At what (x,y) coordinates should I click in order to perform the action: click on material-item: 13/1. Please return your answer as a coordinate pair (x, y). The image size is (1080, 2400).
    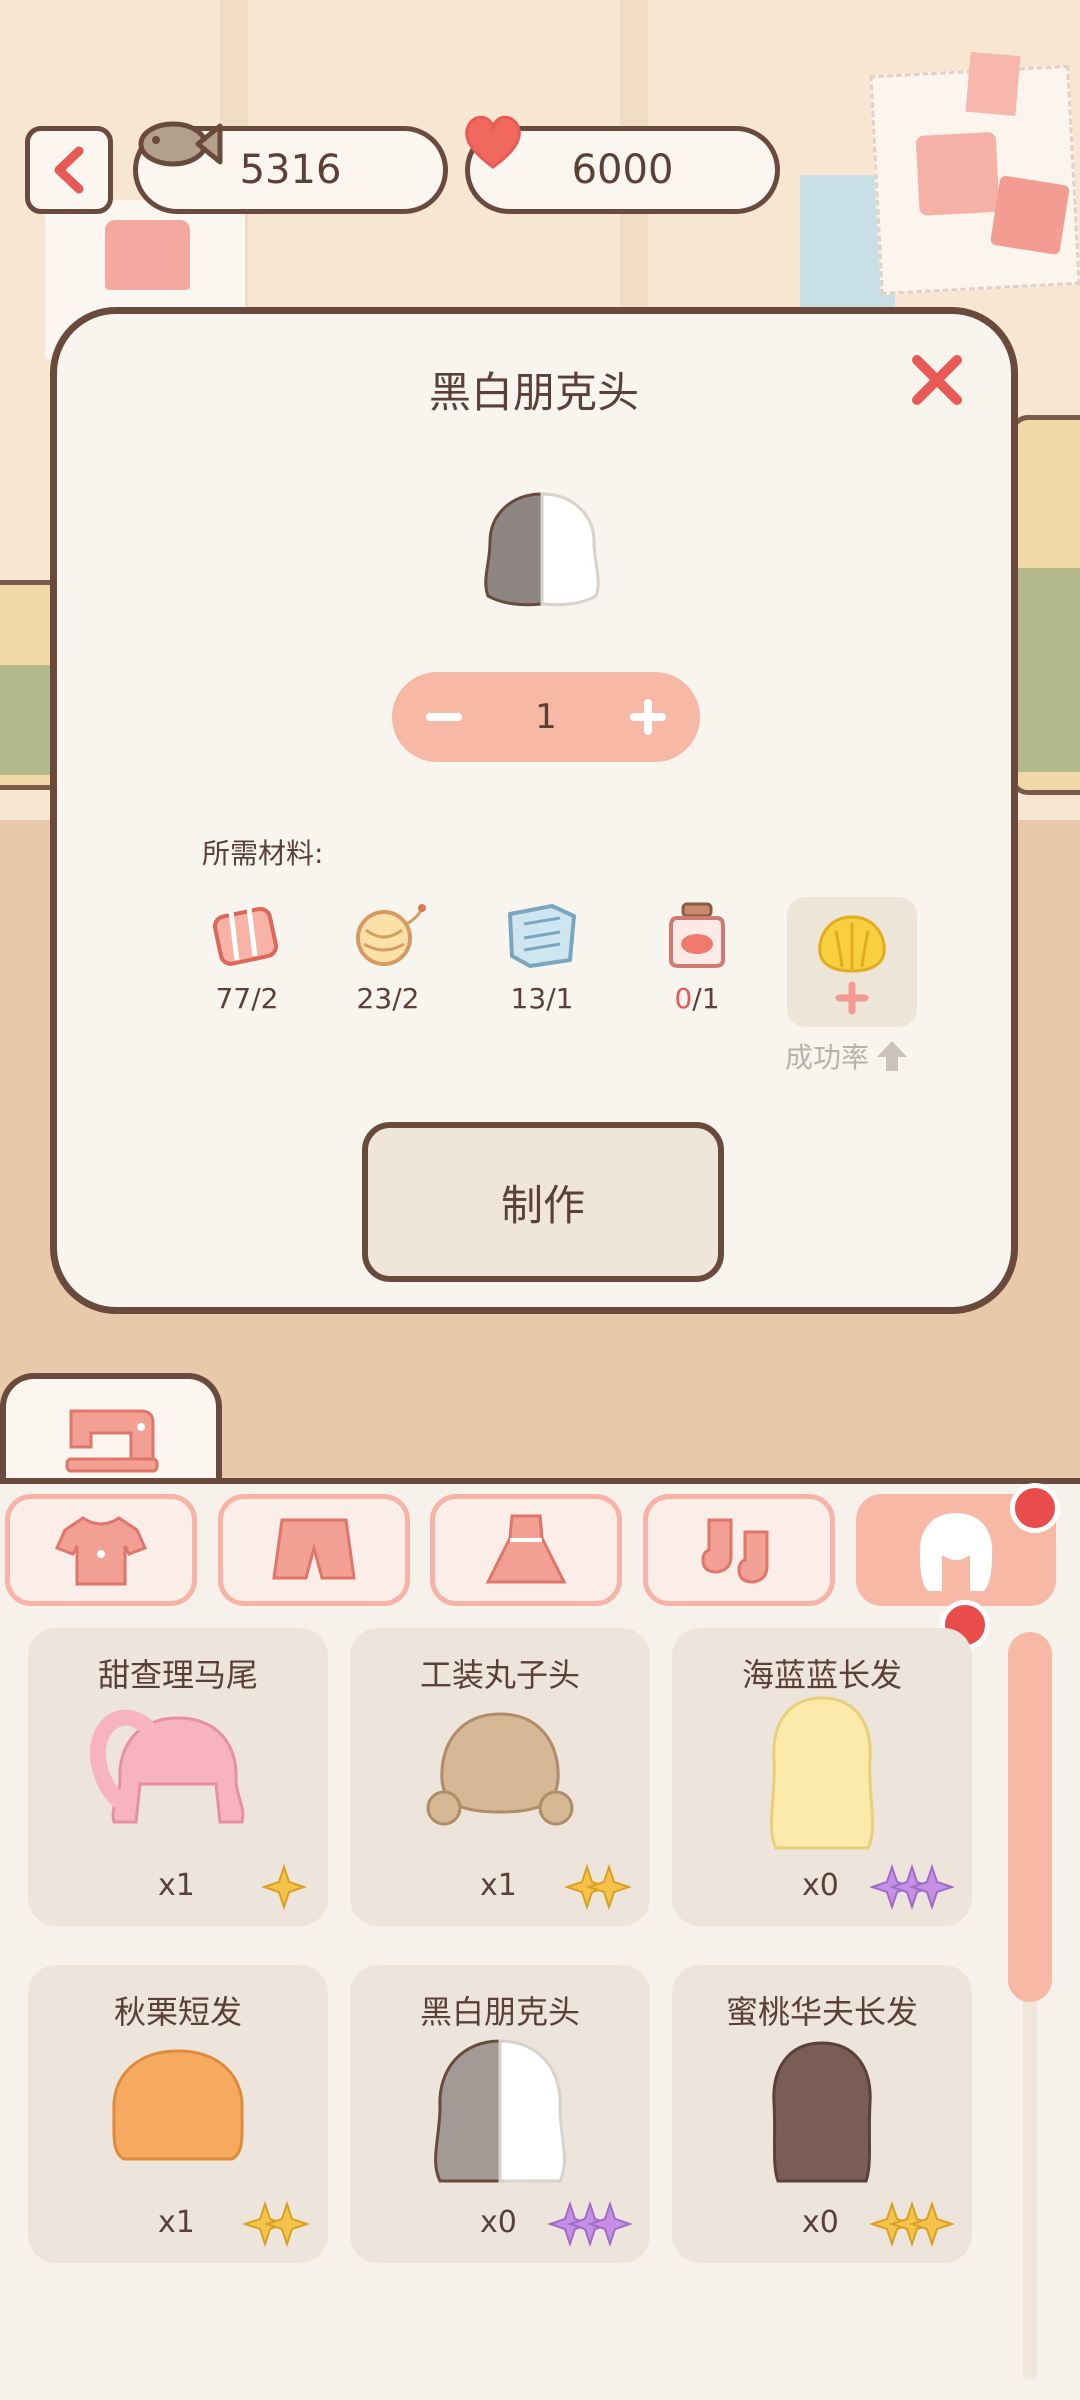
    Looking at the image, I should click on (542, 954).